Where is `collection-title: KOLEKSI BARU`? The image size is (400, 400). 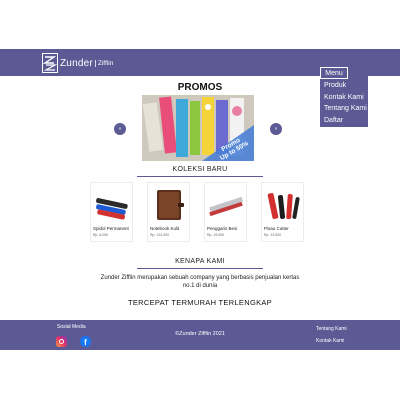 collection-title: KOLEKSI BARU is located at coordinates (200, 169).